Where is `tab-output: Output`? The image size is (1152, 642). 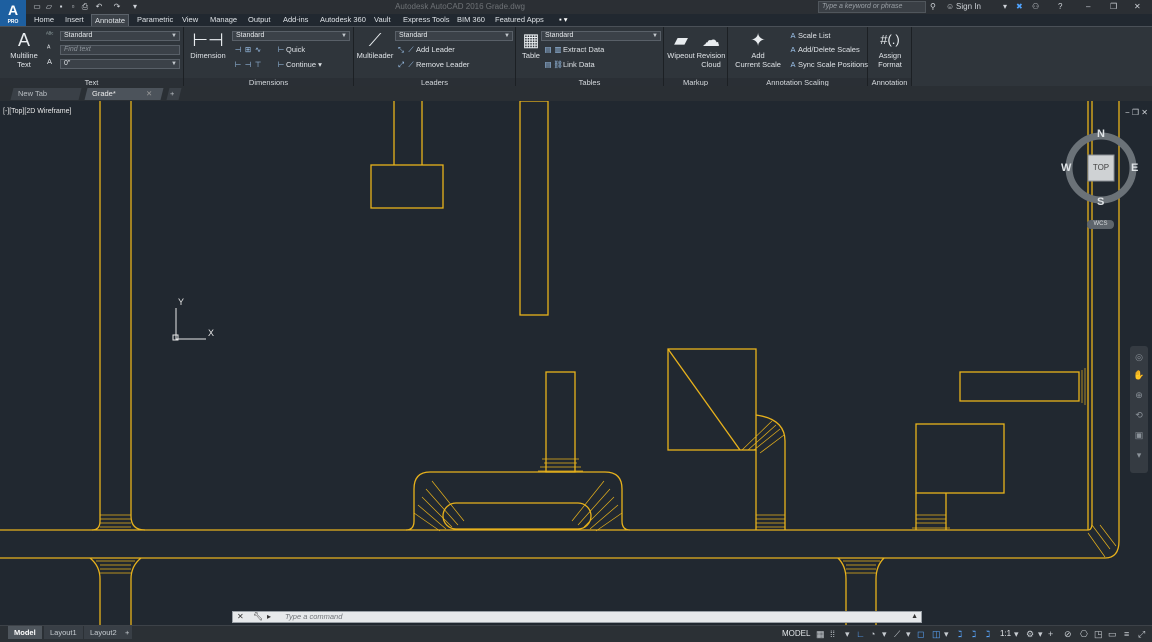
tab-output: Output is located at coordinates (259, 20).